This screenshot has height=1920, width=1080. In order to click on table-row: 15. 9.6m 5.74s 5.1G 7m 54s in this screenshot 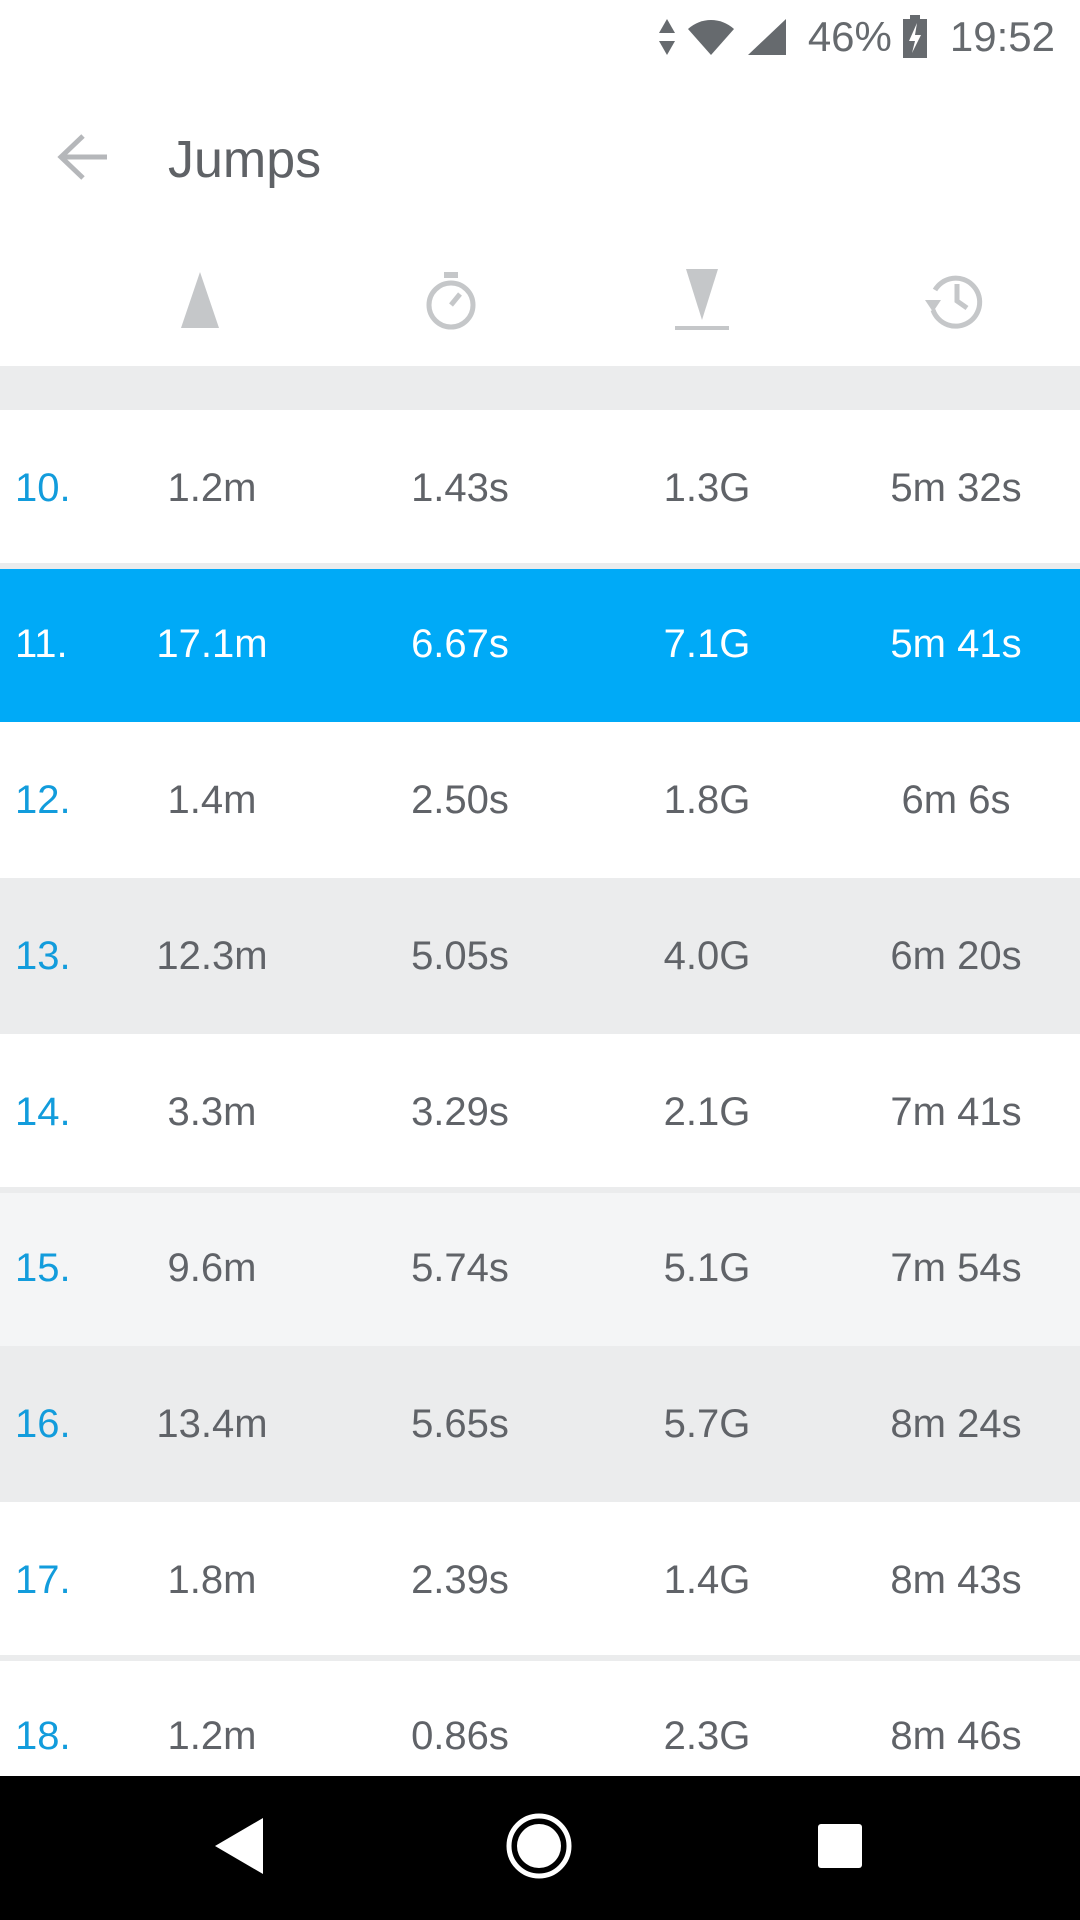, I will do `click(540, 1268)`.